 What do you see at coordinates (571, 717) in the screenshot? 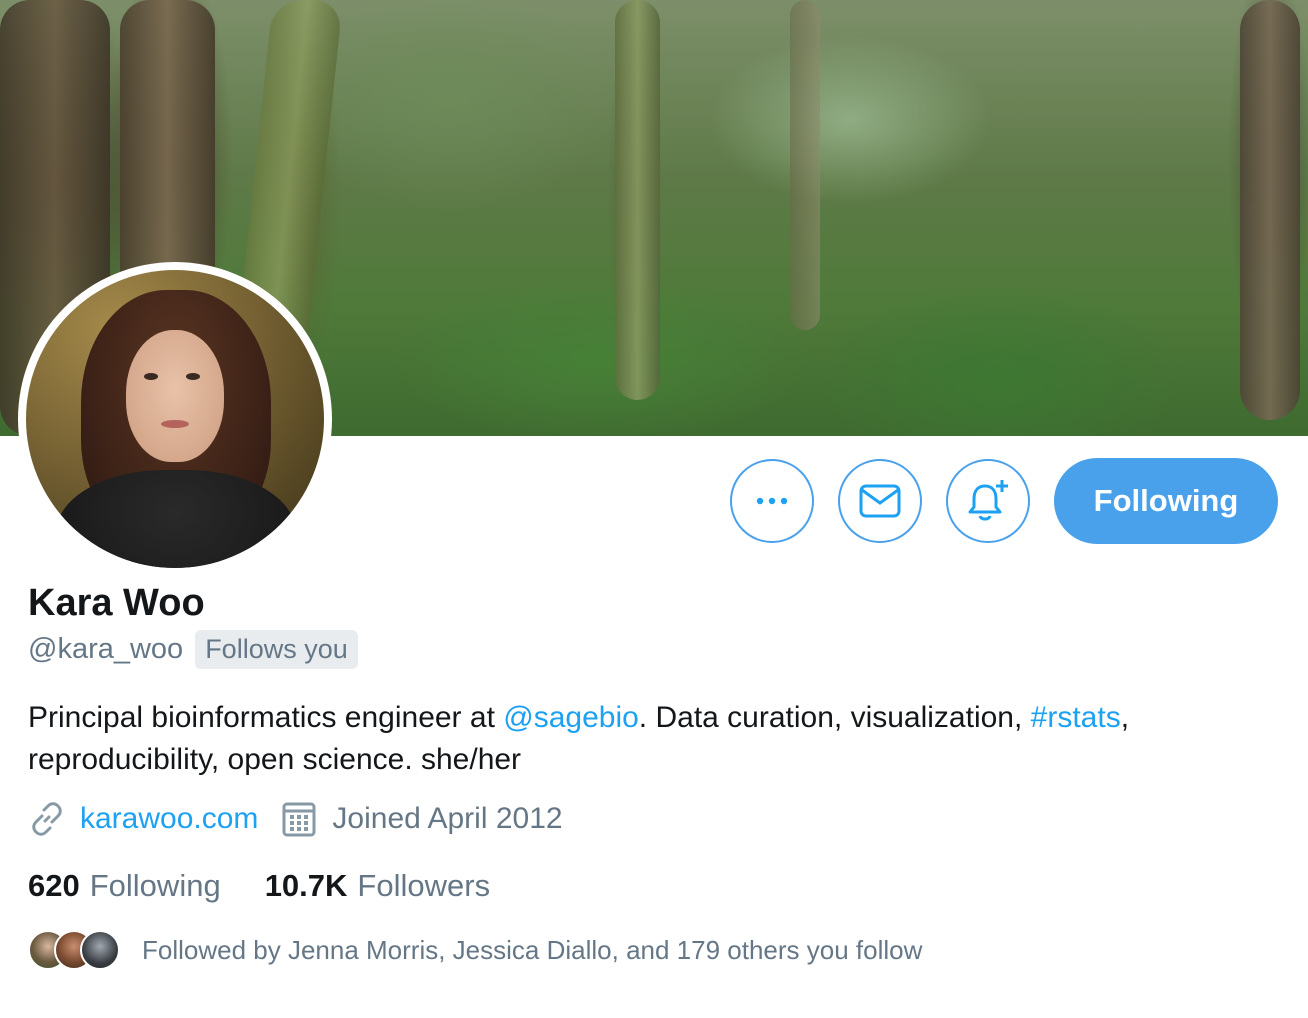
I see `bio-mention-link: @sagebio` at bounding box center [571, 717].